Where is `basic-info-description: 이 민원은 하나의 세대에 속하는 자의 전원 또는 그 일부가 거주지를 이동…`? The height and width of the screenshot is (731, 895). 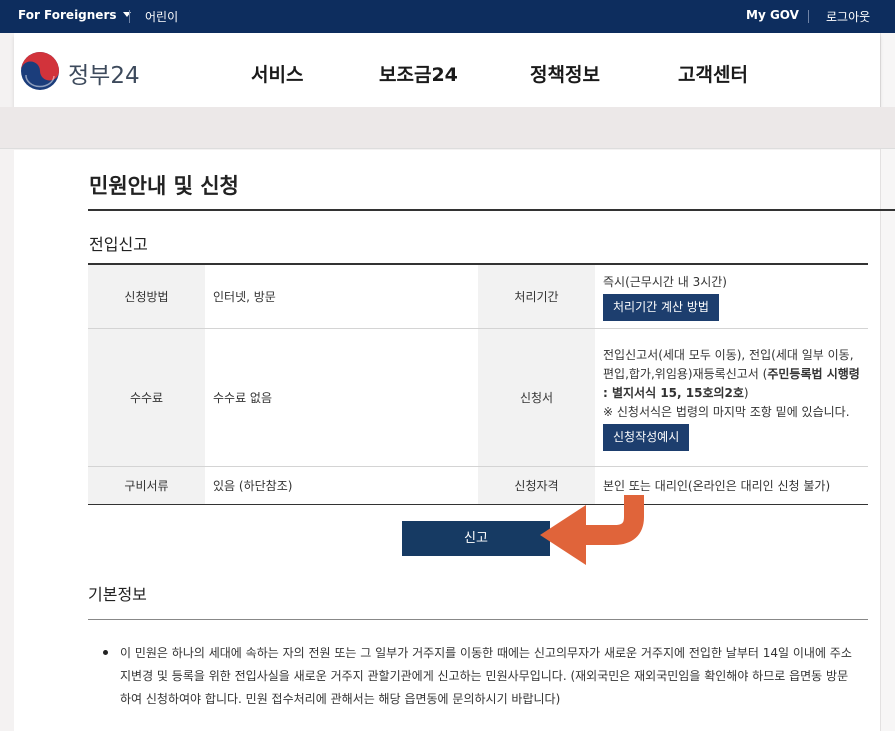
basic-info-description: 이 민원은 하나의 세대에 속하는 자의 전원 또는 그 일부가 거주지를 이동… is located at coordinates (486, 676).